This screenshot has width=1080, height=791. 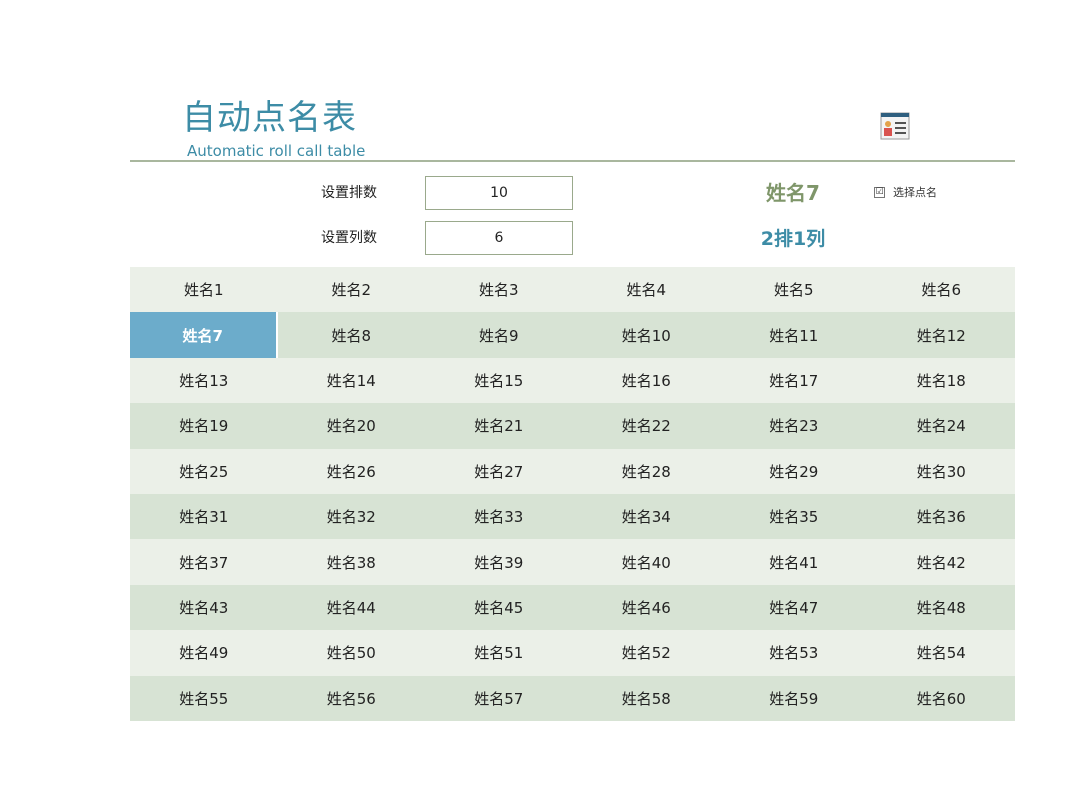 I want to click on name-cell: 姓名42, so click(x=941, y=562).